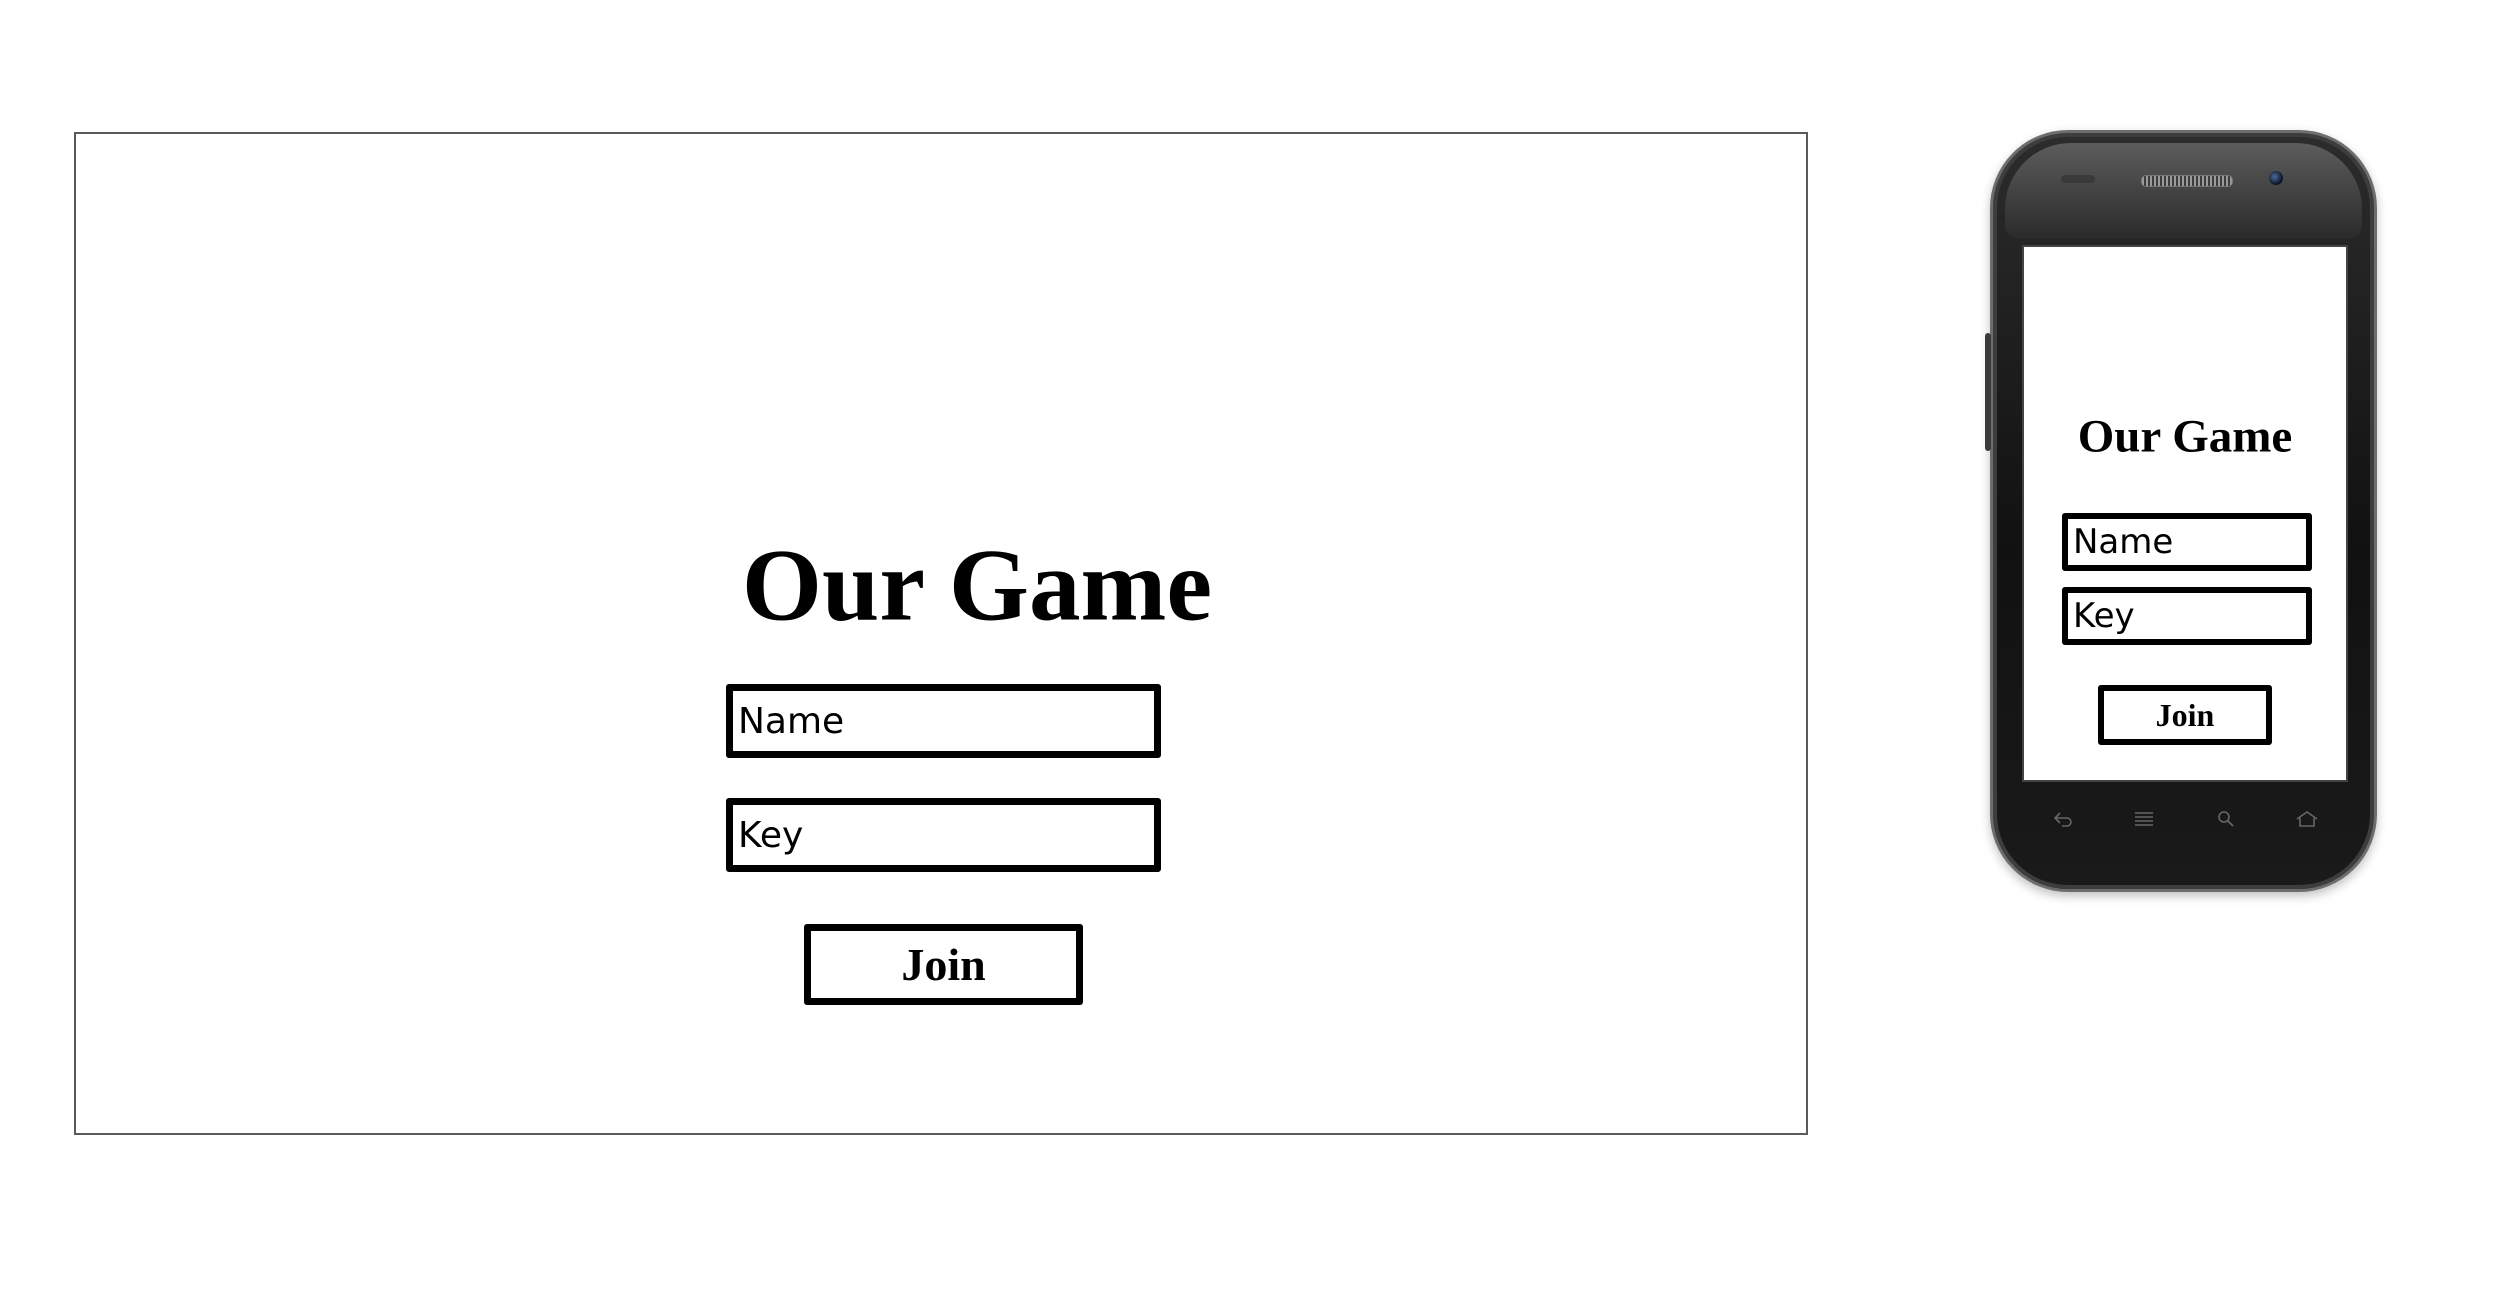 Image resolution: width=2500 pixels, height=1300 pixels. What do you see at coordinates (977, 585) in the screenshot?
I see `game-title: Our Game` at bounding box center [977, 585].